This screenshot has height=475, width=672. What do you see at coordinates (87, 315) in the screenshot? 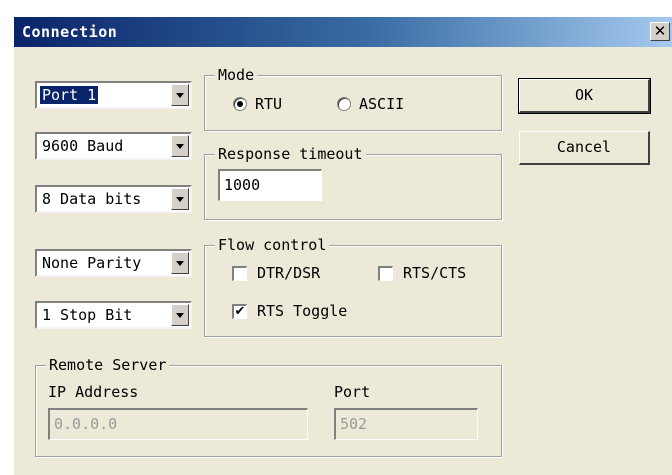
I see `stop-bits-select-value: 1 Stop Bit` at bounding box center [87, 315].